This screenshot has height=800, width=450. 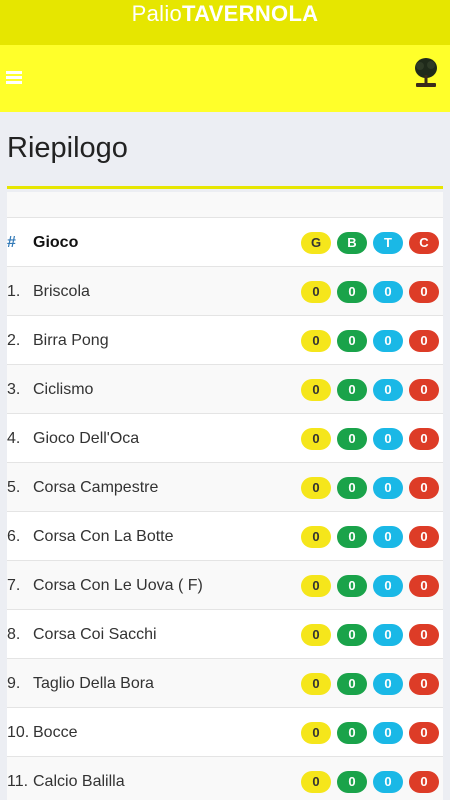 I want to click on page-title: Riepilogo, so click(x=67, y=148).